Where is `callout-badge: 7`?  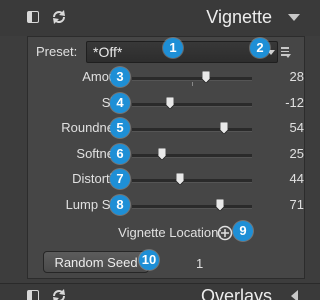
callout-badge: 7 is located at coordinates (120, 179).